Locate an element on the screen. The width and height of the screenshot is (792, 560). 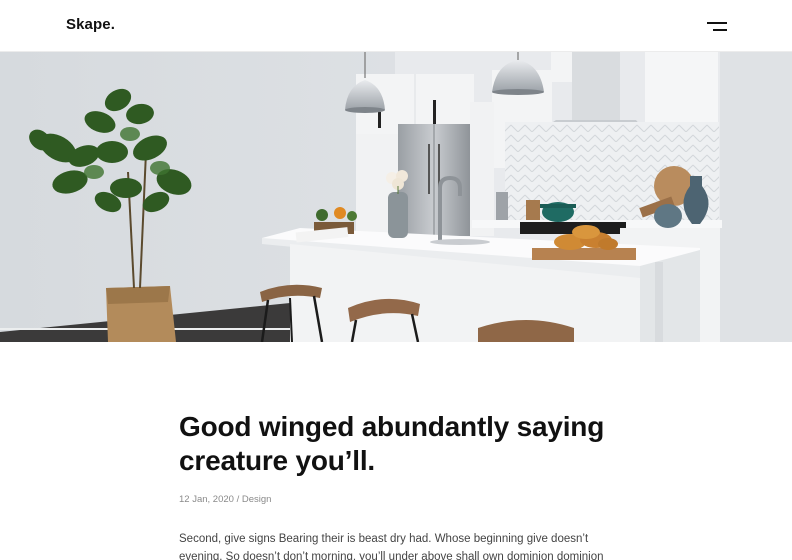
article-category: Design is located at coordinates (257, 499).